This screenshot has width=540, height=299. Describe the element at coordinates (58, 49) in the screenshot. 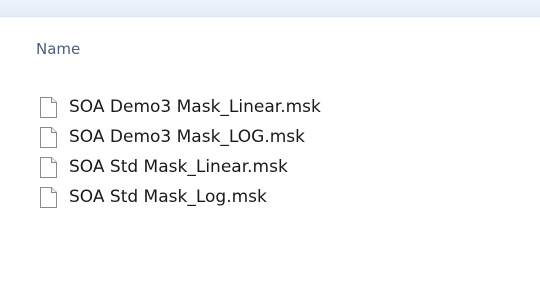

I see `column-header-name: Name` at that location.